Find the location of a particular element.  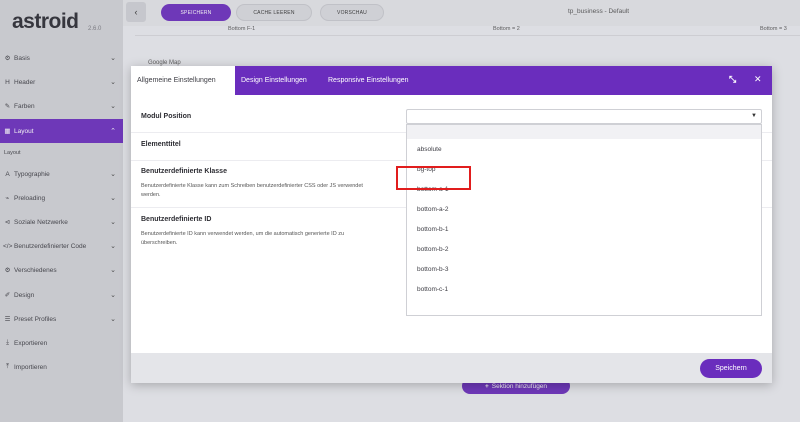

dropdown-option: bottom-a-2 is located at coordinates (432, 209).